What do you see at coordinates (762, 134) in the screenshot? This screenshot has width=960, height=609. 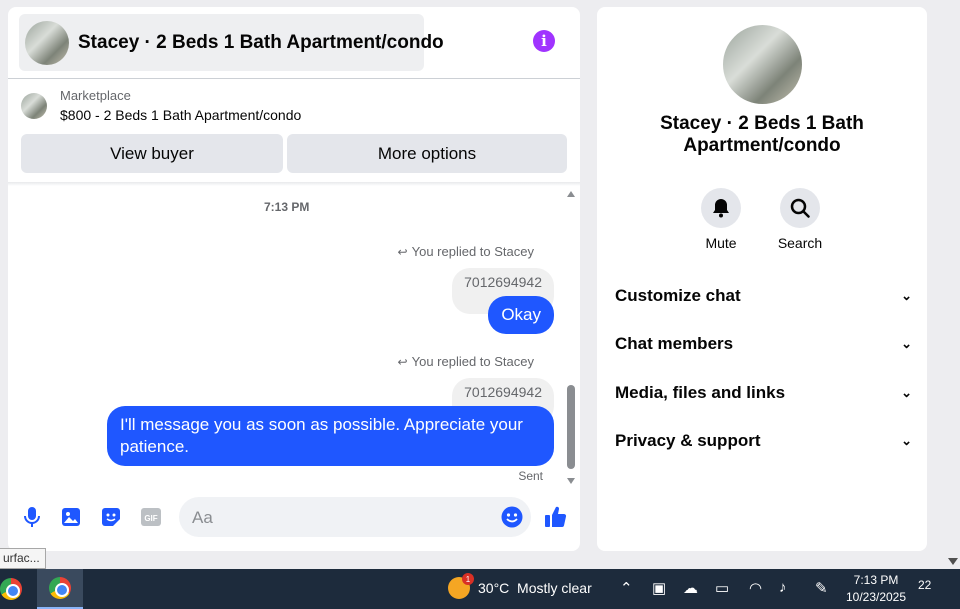 I see `details-title: Stacey · 2 Beds 1 Bath Apartment/condo` at bounding box center [762, 134].